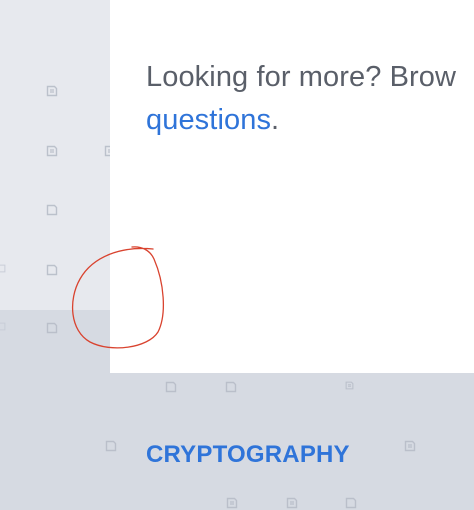  Describe the element at coordinates (275, 120) in the screenshot. I see `promo-text-after: .` at that location.